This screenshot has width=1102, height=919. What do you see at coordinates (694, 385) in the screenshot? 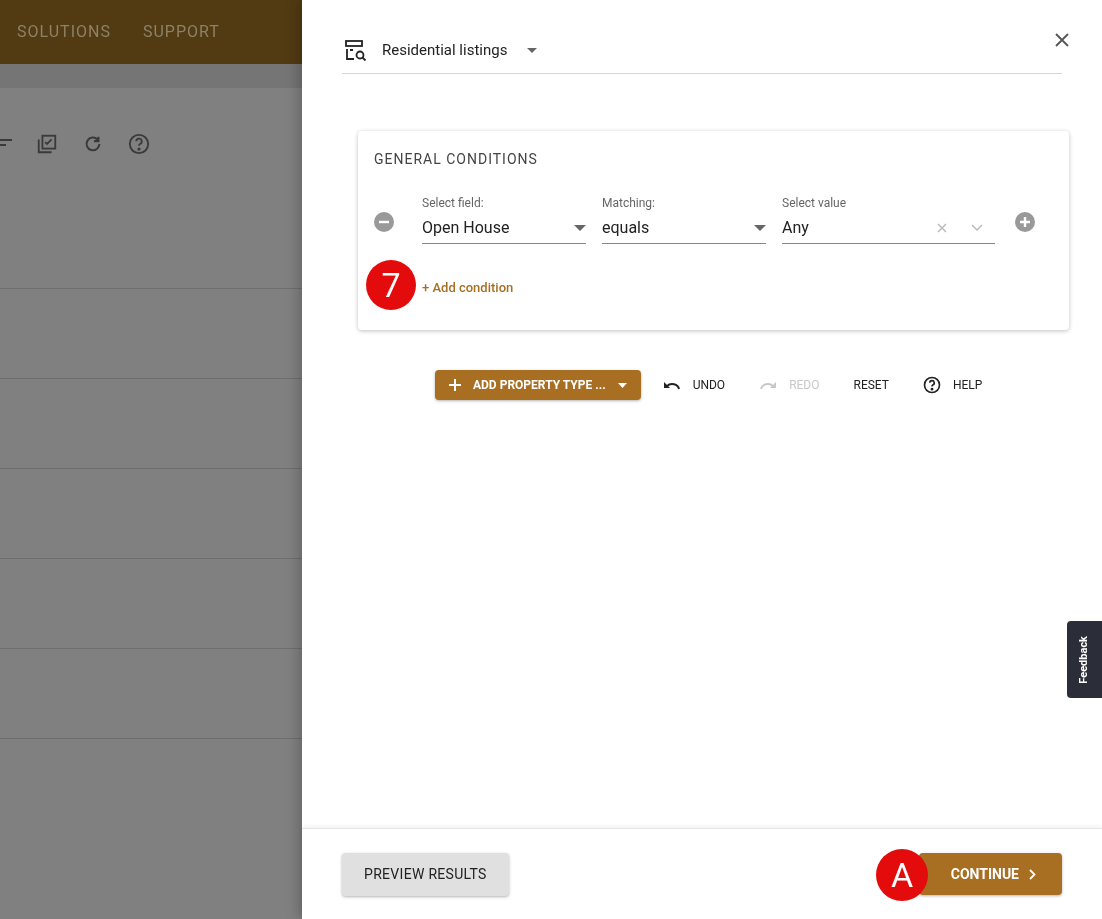
I see `undo-button: UNDO` at bounding box center [694, 385].